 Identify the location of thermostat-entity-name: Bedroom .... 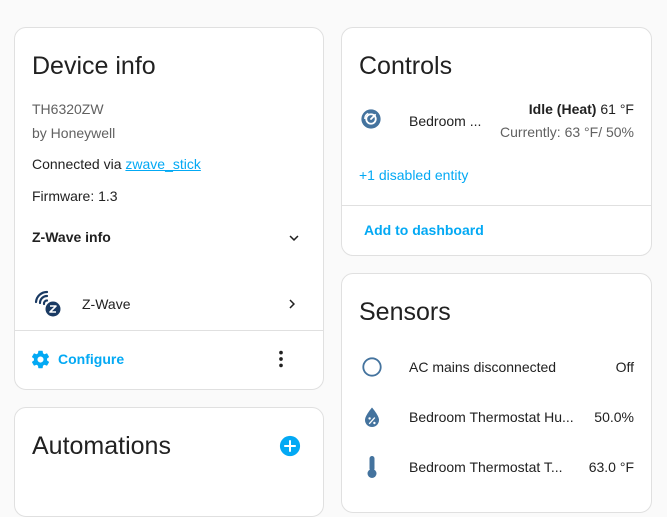
(445, 121).